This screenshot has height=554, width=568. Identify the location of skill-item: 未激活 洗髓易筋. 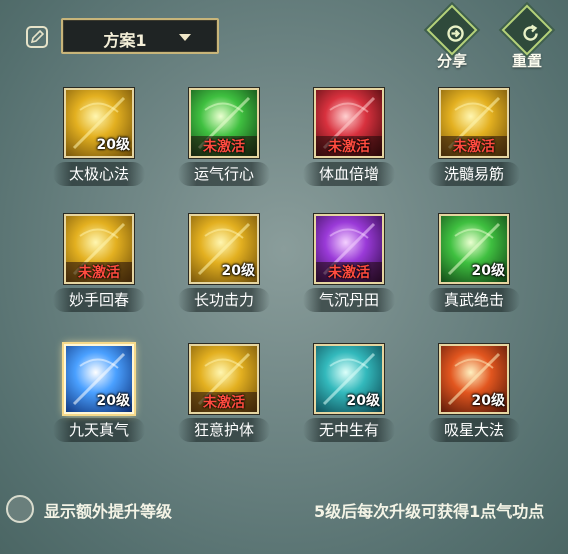
(474, 137).